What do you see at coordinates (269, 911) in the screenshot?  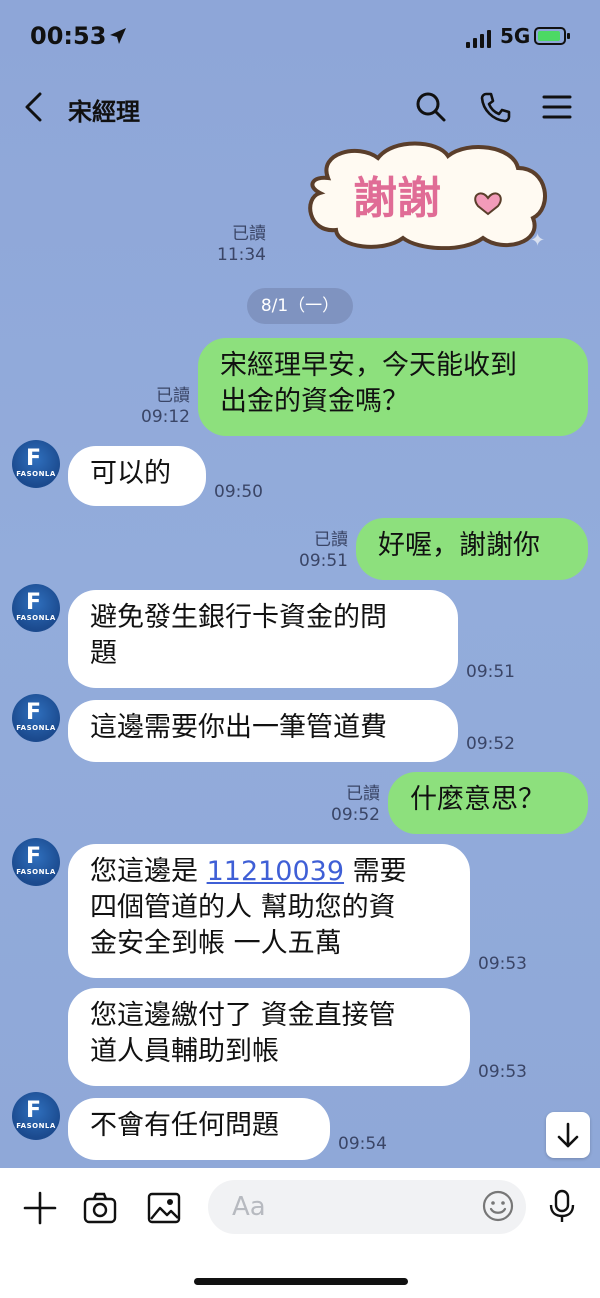 I see `incoming-message: 您這邊是 11210039 需要 四個管道的人 幫助您的資 金安全到帳 一人五萬` at bounding box center [269, 911].